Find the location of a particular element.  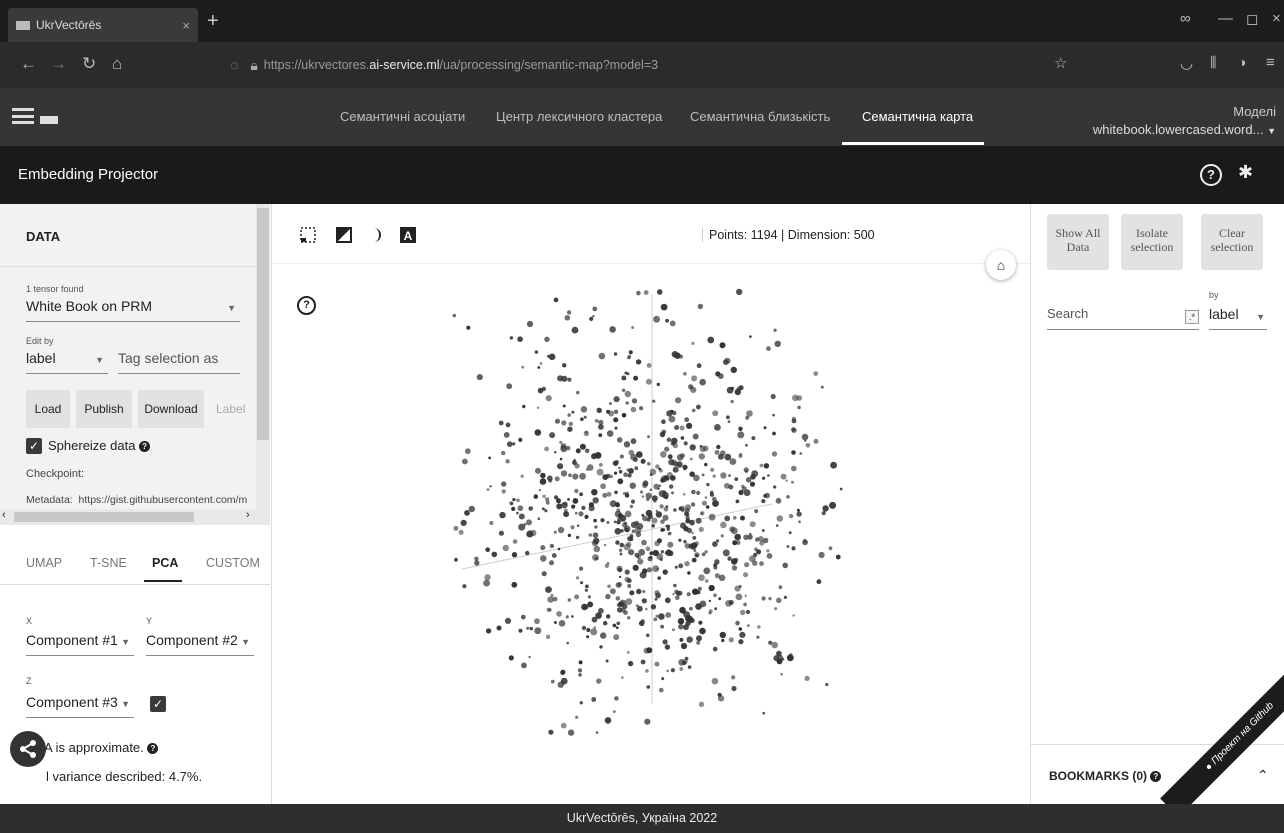

browser-tab: UkrVectōrēs × is located at coordinates (103, 25).